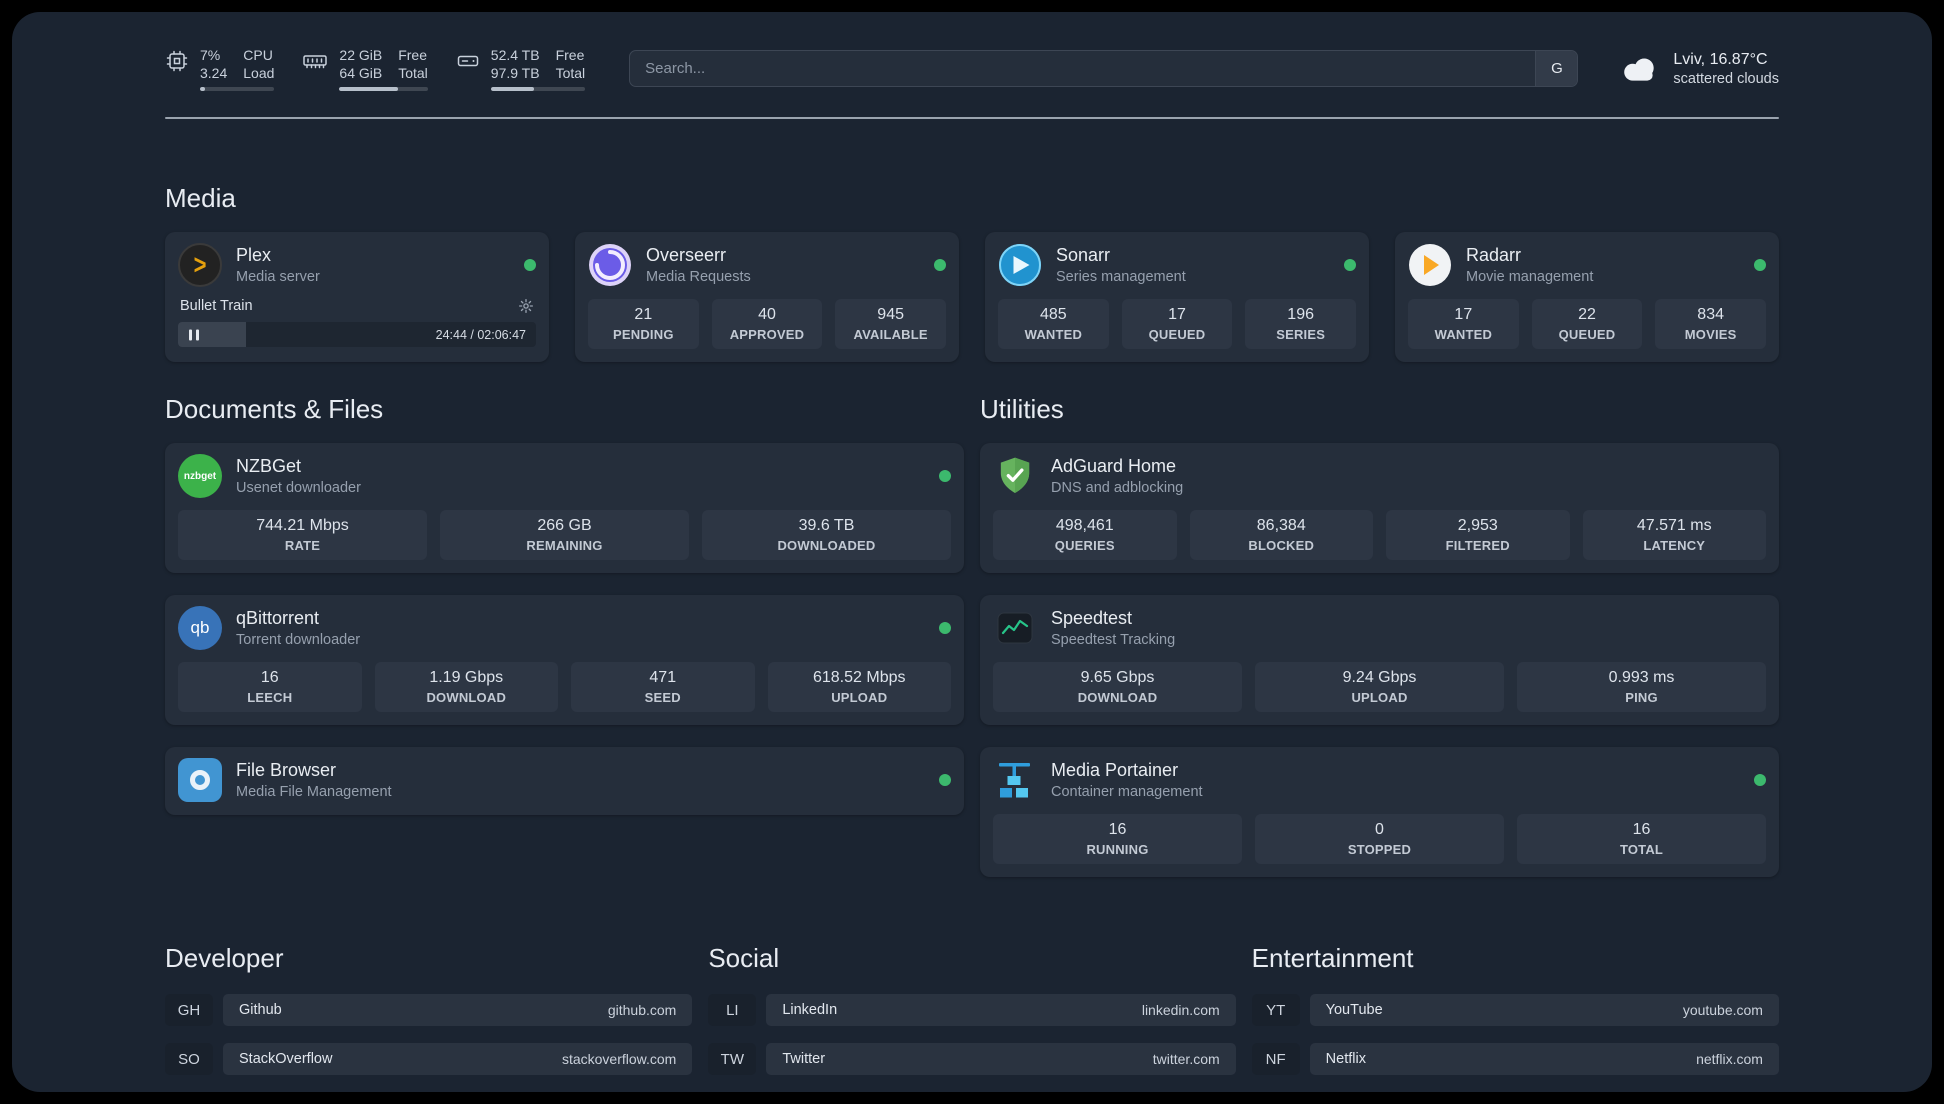 Image resolution: width=1944 pixels, height=1104 pixels. I want to click on bookmark-domain: stackoverflow.com, so click(619, 1059).